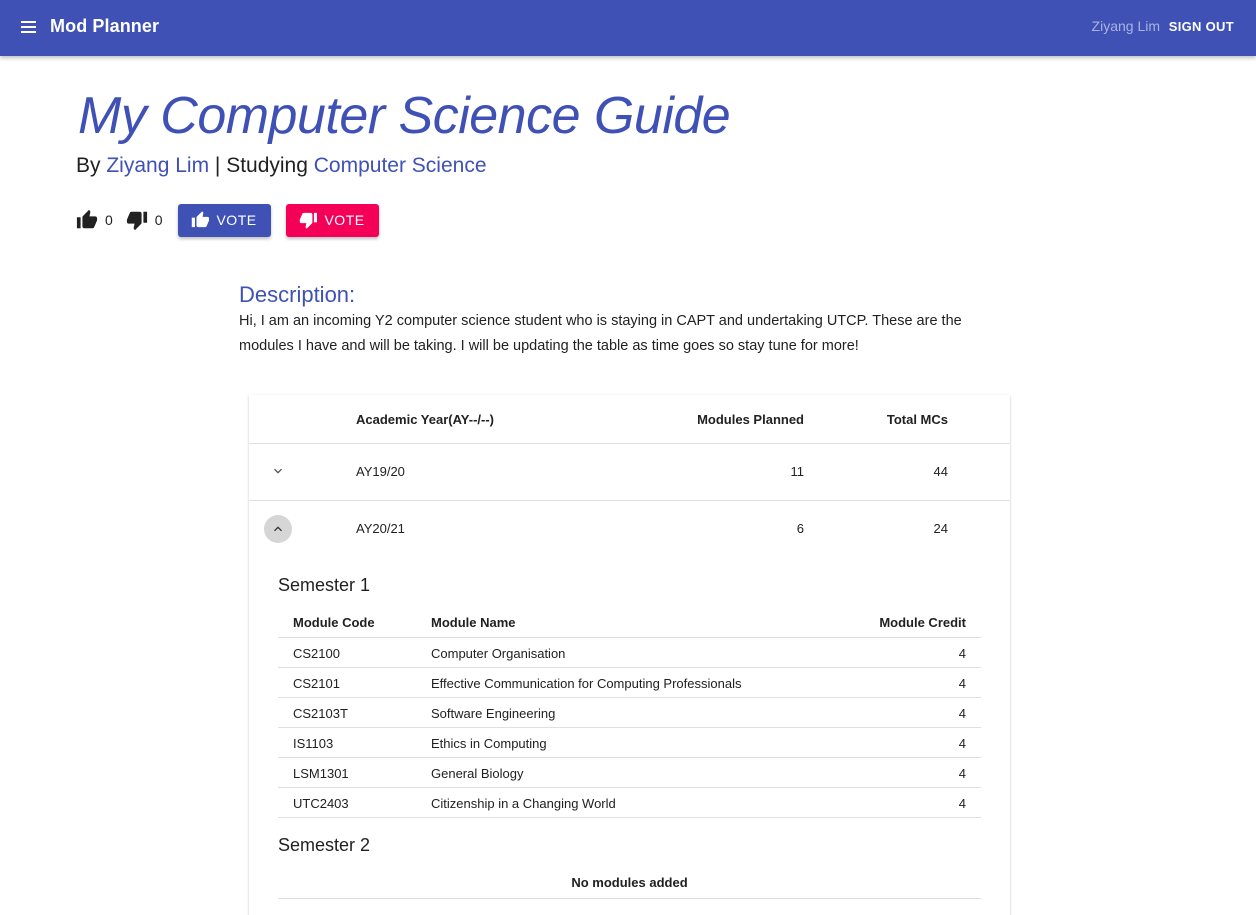 This screenshot has height=915, width=1256. Describe the element at coordinates (489, 743) in the screenshot. I see `module-name: Ethics in Computing` at that location.